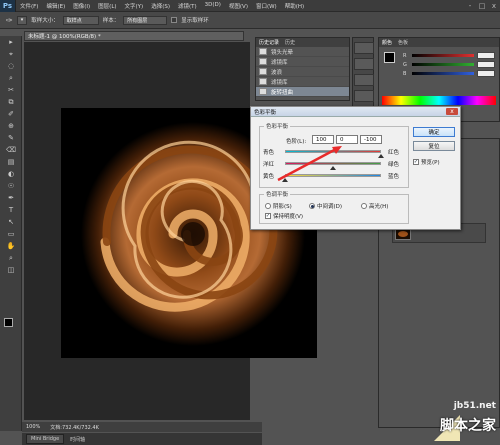  Describe the element at coordinates (474, 406) in the screenshot. I see `watermark-url: jb51.net` at that location.